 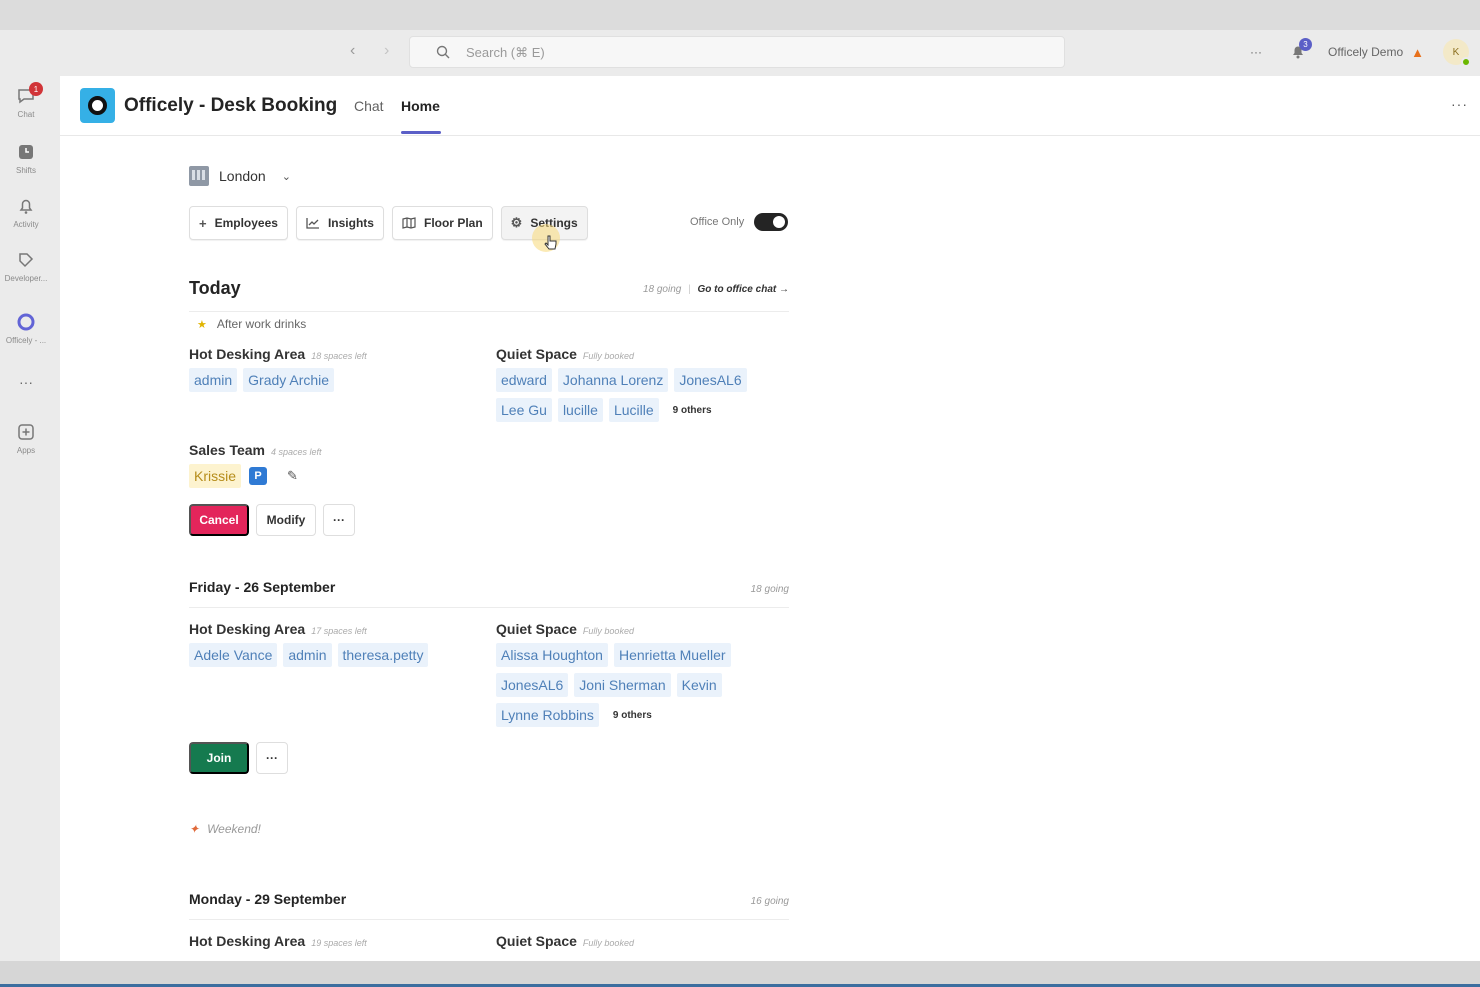 What do you see at coordinates (227, 450) in the screenshot?
I see `area-title: Sales Team` at bounding box center [227, 450].